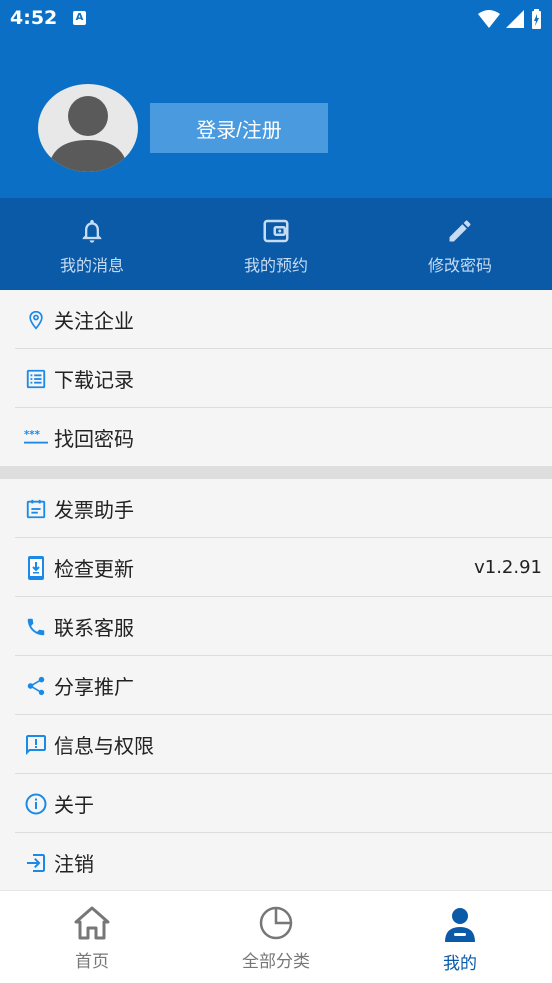 The height and width of the screenshot is (983, 552). What do you see at coordinates (239, 128) in the screenshot?
I see `login-register-button: 登录/注册` at bounding box center [239, 128].